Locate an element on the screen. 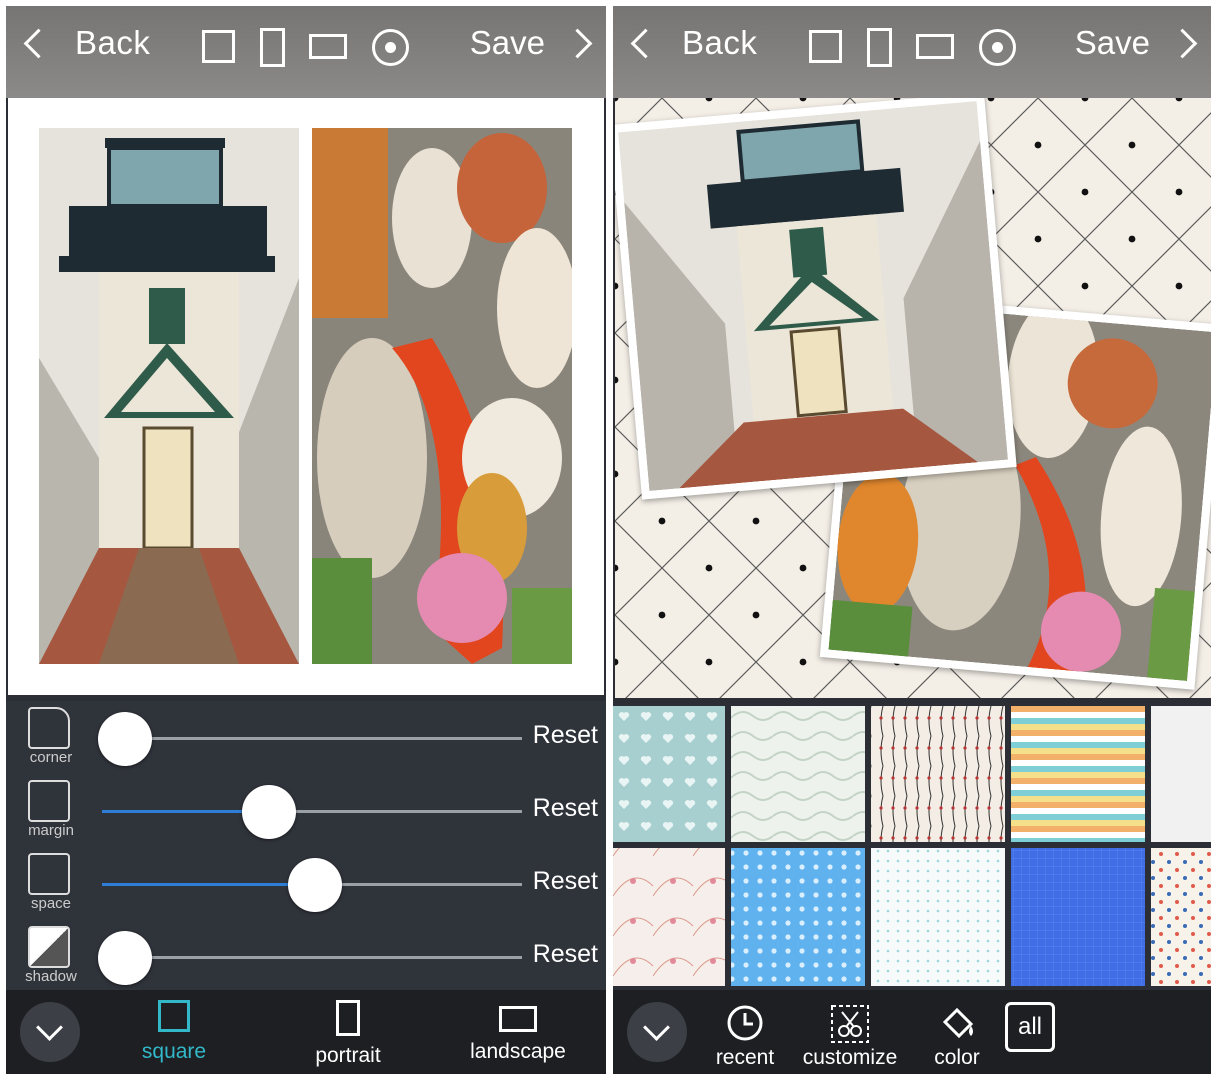 Image resolution: width=1214 pixels, height=1074 pixels. tab-portrait: portrait is located at coordinates (348, 1034).